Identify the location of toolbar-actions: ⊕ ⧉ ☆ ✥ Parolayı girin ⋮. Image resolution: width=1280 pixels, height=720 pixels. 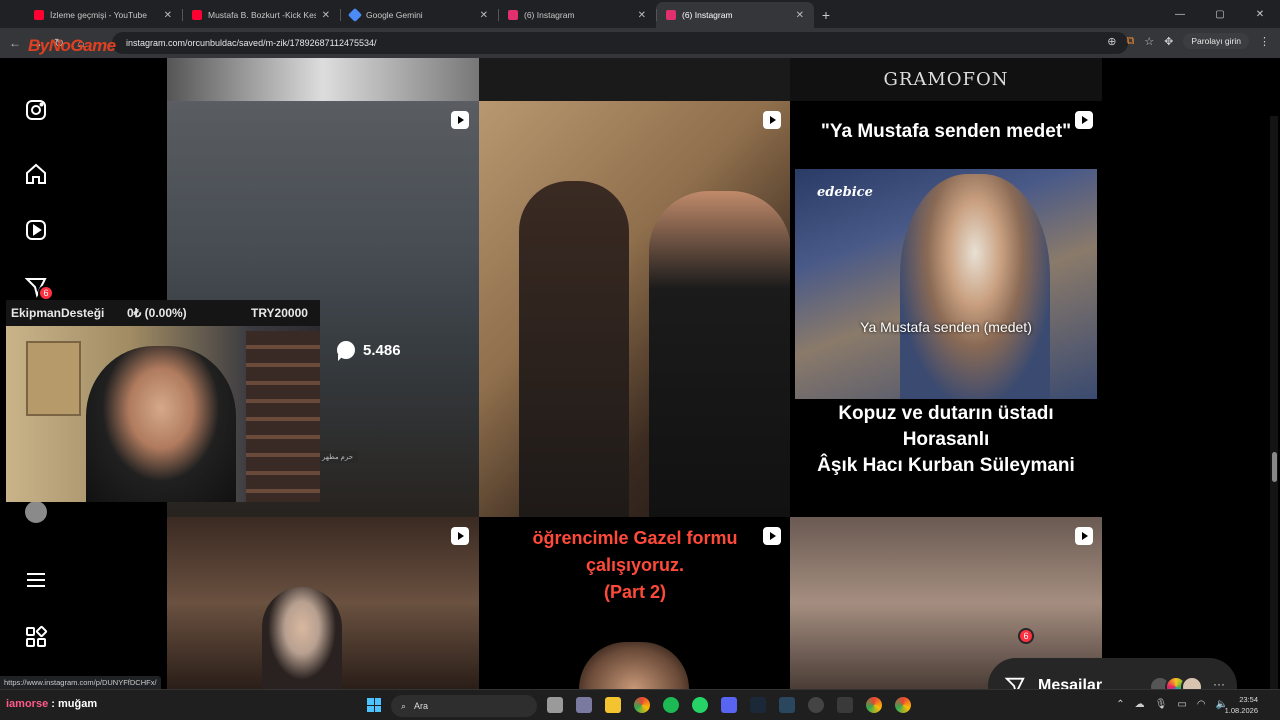
(1188, 41).